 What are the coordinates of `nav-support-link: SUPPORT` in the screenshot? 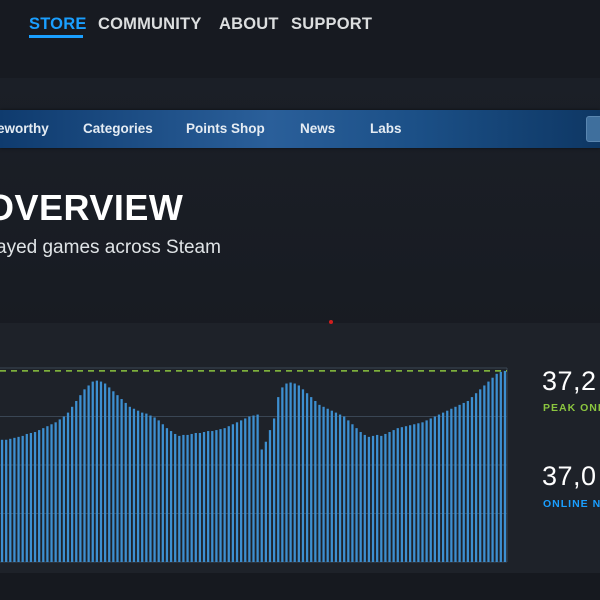 It's located at (331, 24).